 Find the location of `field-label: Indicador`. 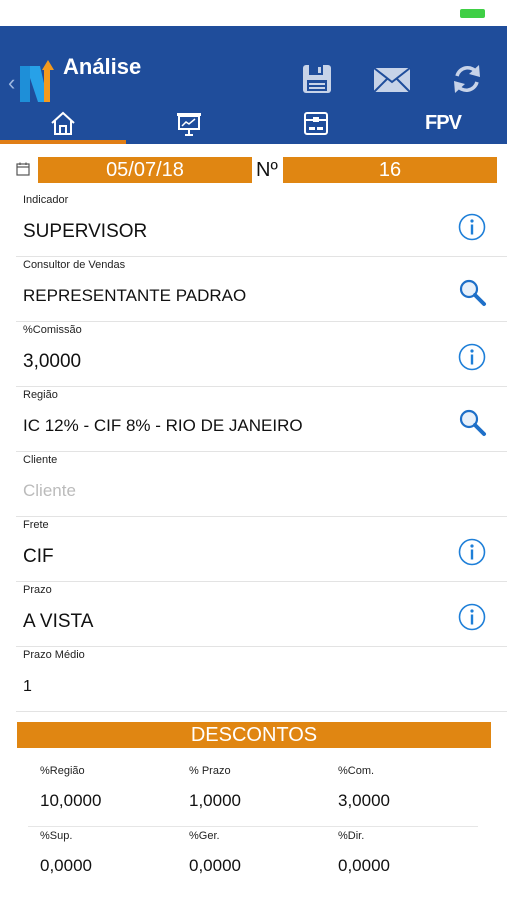

field-label: Indicador is located at coordinates (46, 200).